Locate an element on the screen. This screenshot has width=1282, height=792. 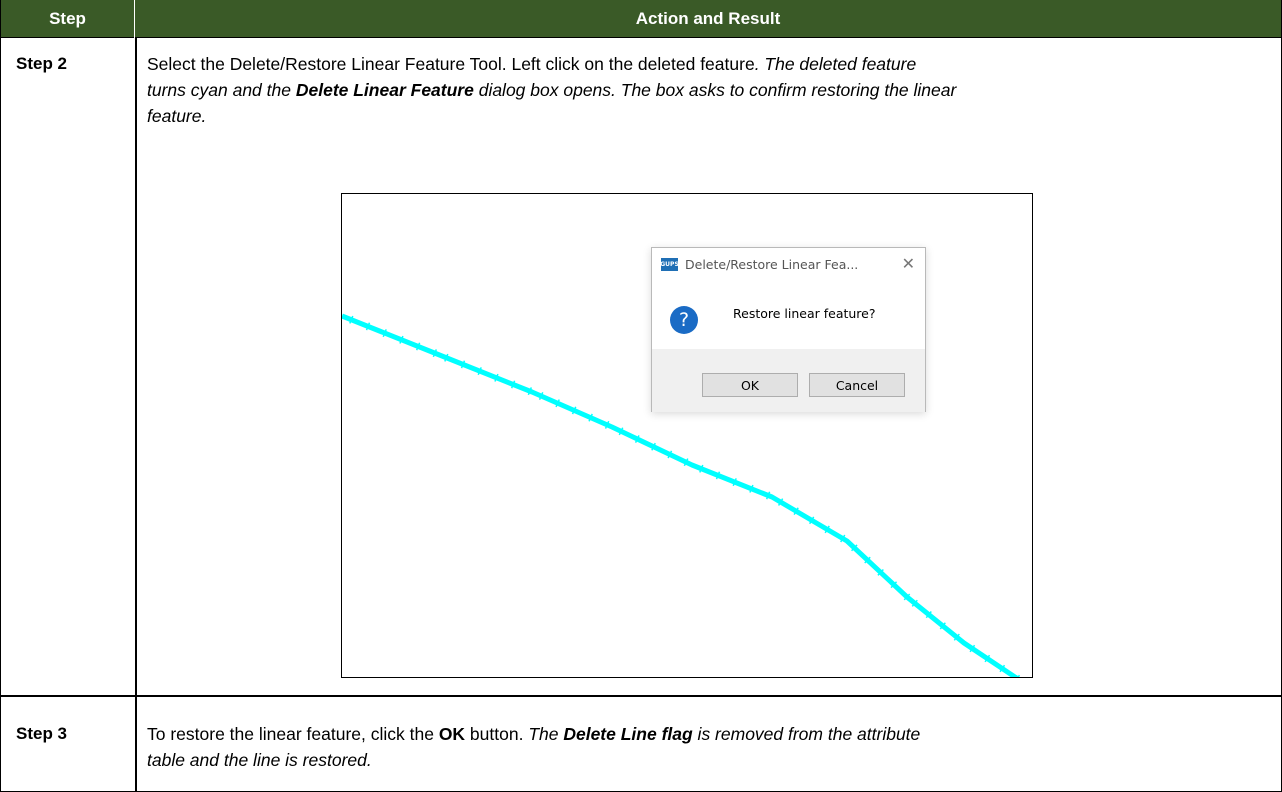
step-3-result-text: The is located at coordinates (546, 734).